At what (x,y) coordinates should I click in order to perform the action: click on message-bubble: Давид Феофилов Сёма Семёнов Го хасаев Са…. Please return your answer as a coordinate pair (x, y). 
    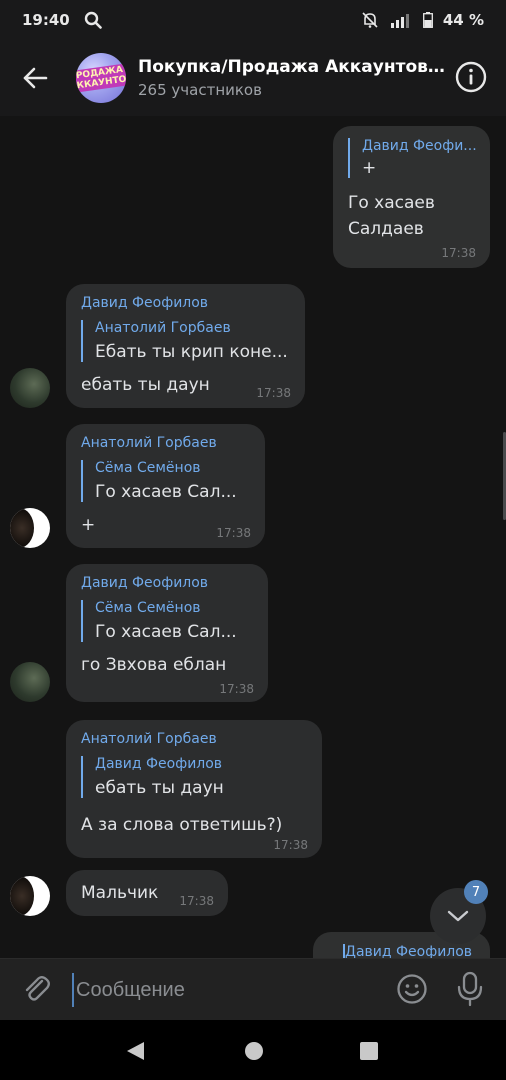
    Looking at the image, I should click on (167, 633).